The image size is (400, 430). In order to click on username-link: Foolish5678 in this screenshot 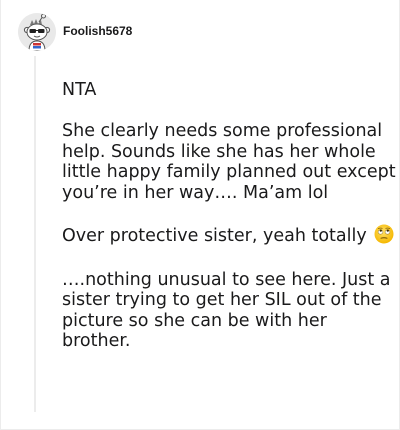, I will do `click(97, 31)`.